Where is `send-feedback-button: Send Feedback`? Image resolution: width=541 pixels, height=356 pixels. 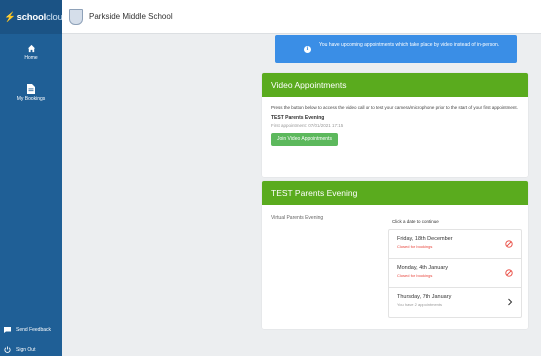 send-feedback-button: Send Feedback is located at coordinates (27, 330).